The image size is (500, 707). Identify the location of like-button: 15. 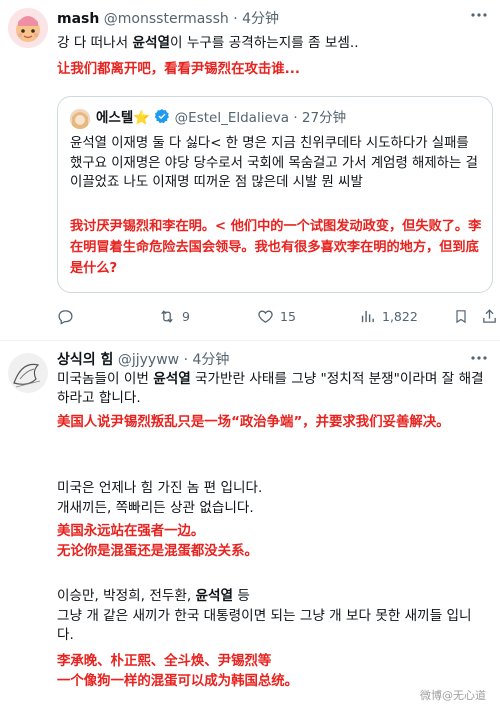
(276, 316).